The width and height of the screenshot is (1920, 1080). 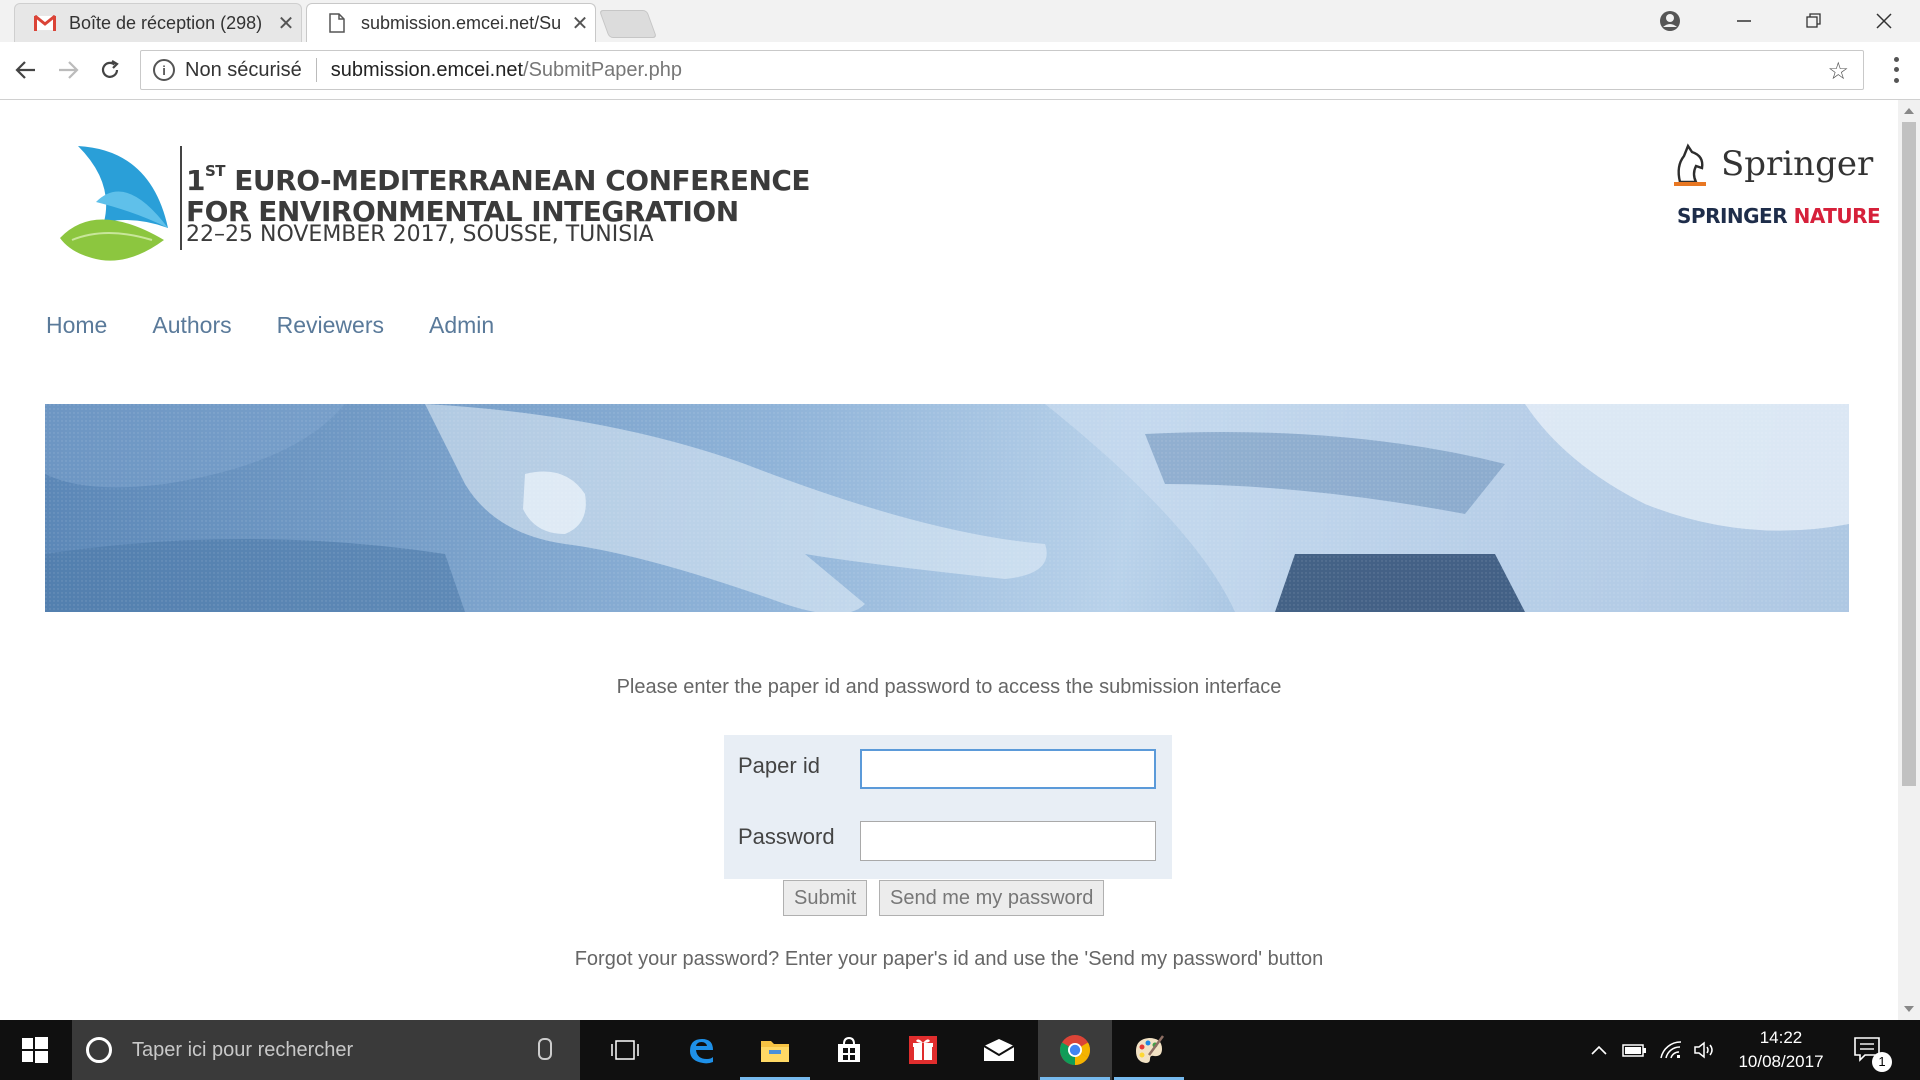 I want to click on paper-id-label: Paper id, so click(x=779, y=765).